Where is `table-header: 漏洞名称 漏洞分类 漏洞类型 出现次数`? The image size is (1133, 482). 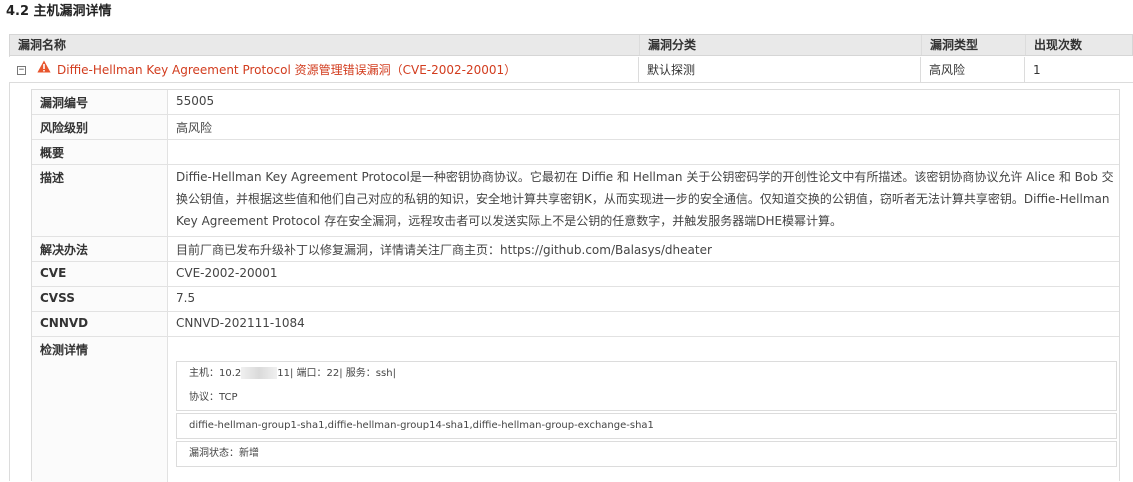
table-header: 漏洞名称 漏洞分类 漏洞类型 出现次数 is located at coordinates (571, 45).